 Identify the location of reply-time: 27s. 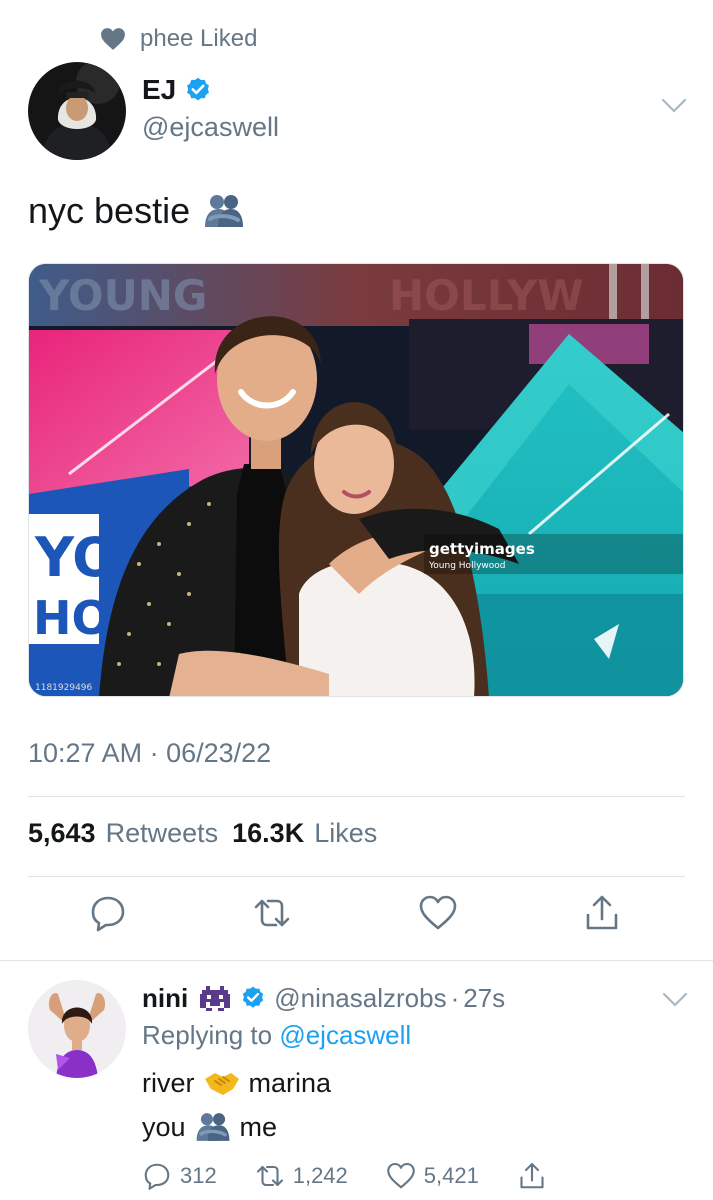
(484, 998).